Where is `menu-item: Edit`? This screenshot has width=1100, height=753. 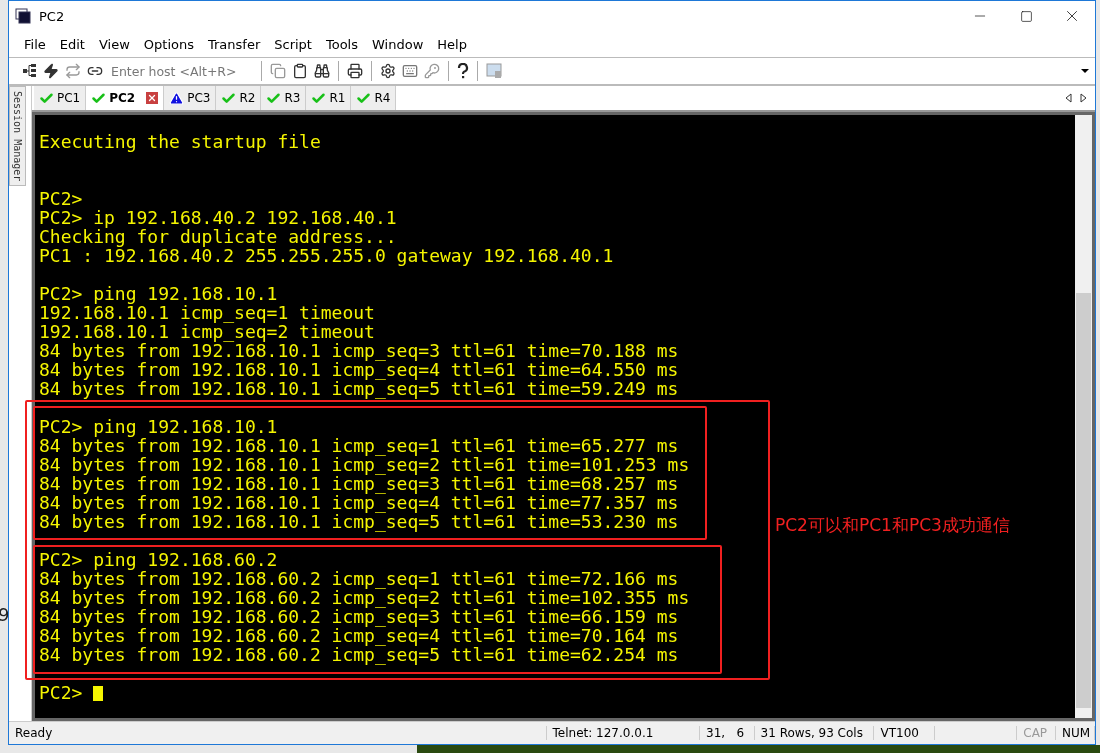
menu-item: Edit is located at coordinates (72, 44).